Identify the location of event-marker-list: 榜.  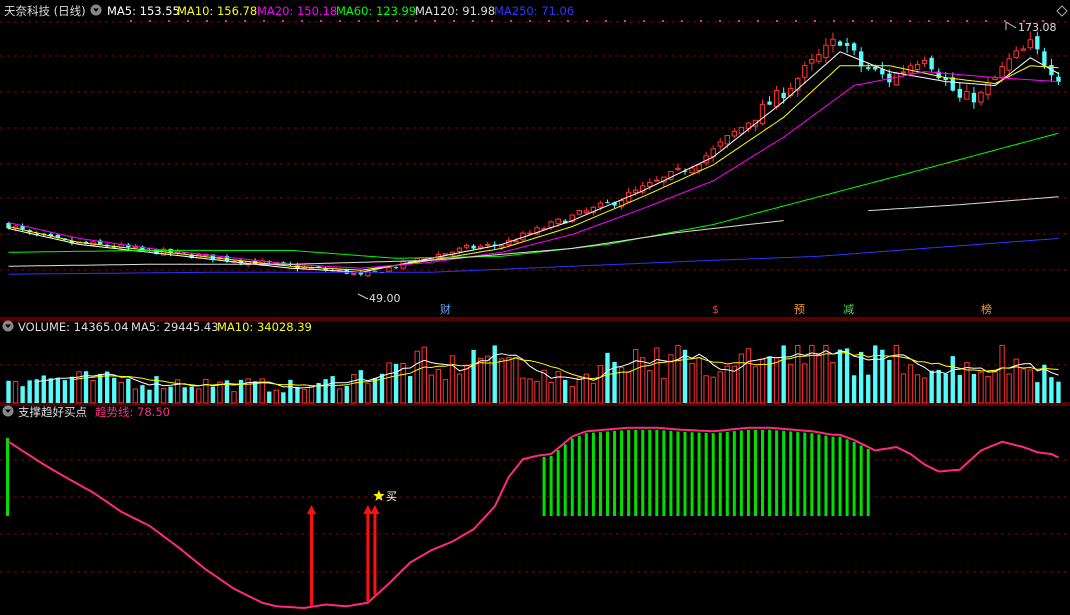
(986, 309).